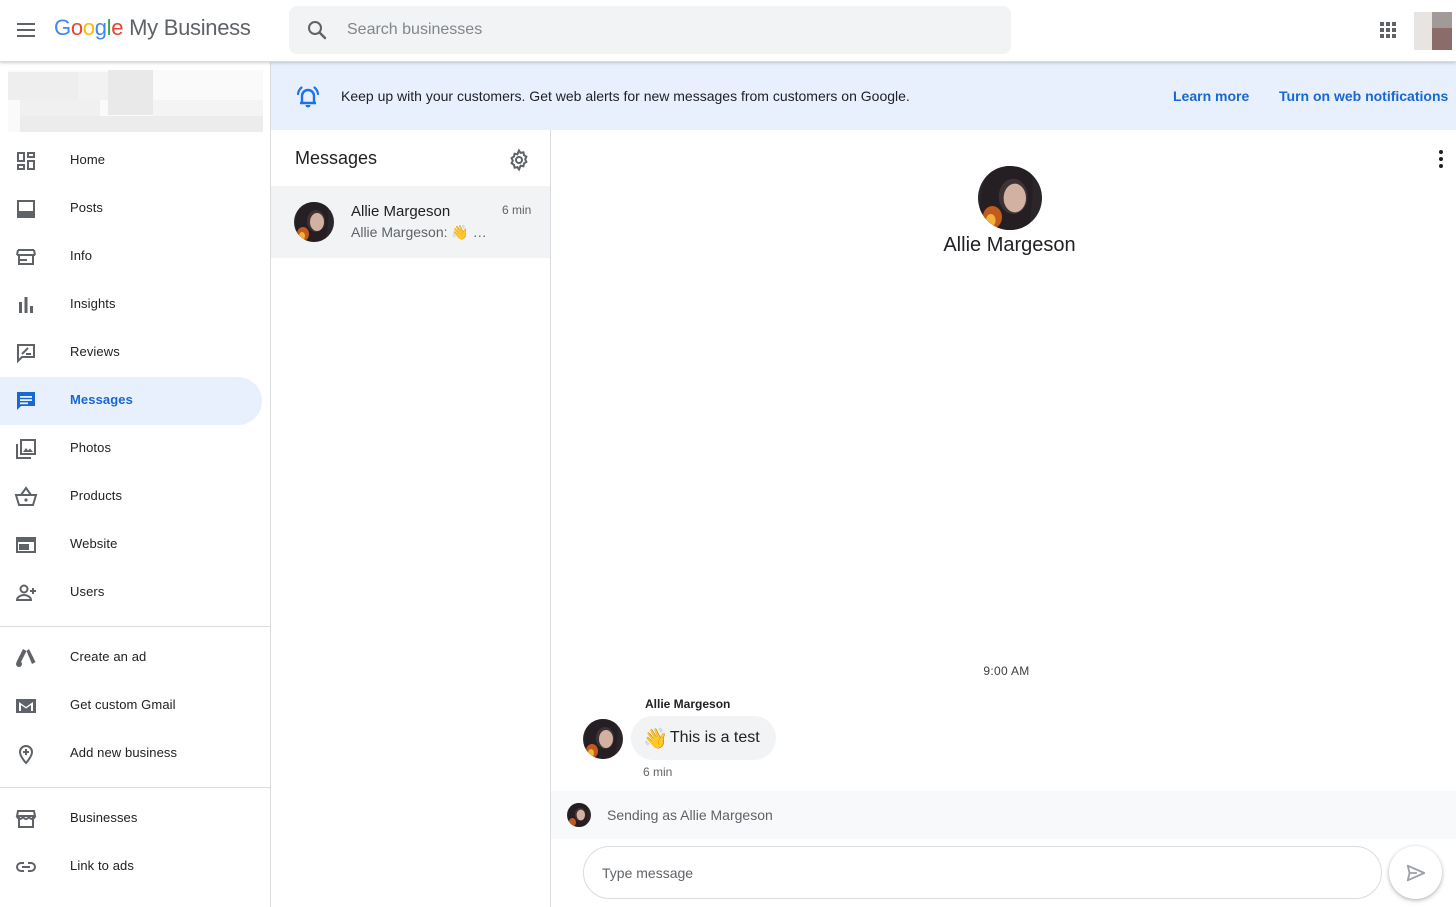  Describe the element at coordinates (714, 737) in the screenshot. I see `message-text: This is a test` at that location.